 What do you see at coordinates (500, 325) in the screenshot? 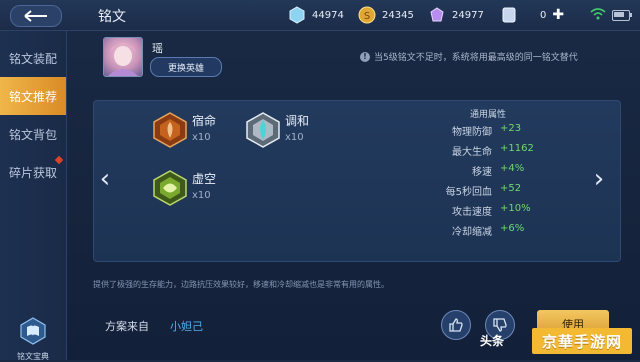
I see `thumbs-down-icon` at bounding box center [500, 325].